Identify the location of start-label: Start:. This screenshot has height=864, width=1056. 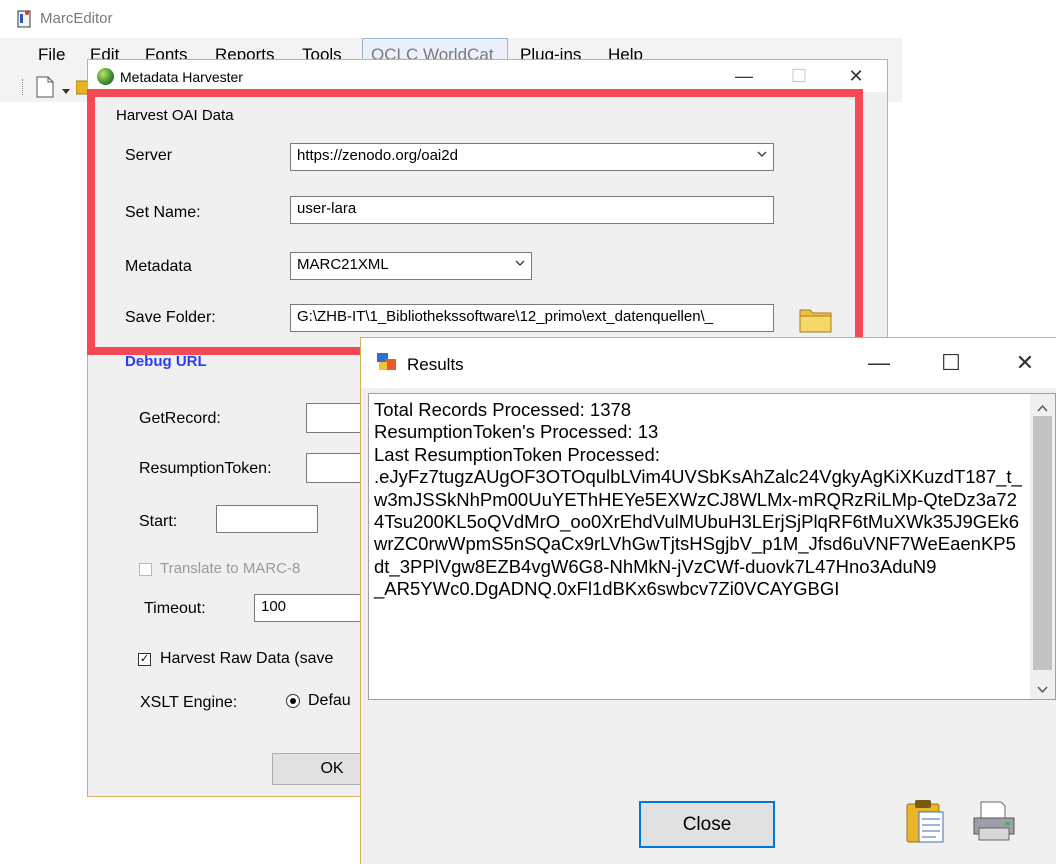
(158, 521).